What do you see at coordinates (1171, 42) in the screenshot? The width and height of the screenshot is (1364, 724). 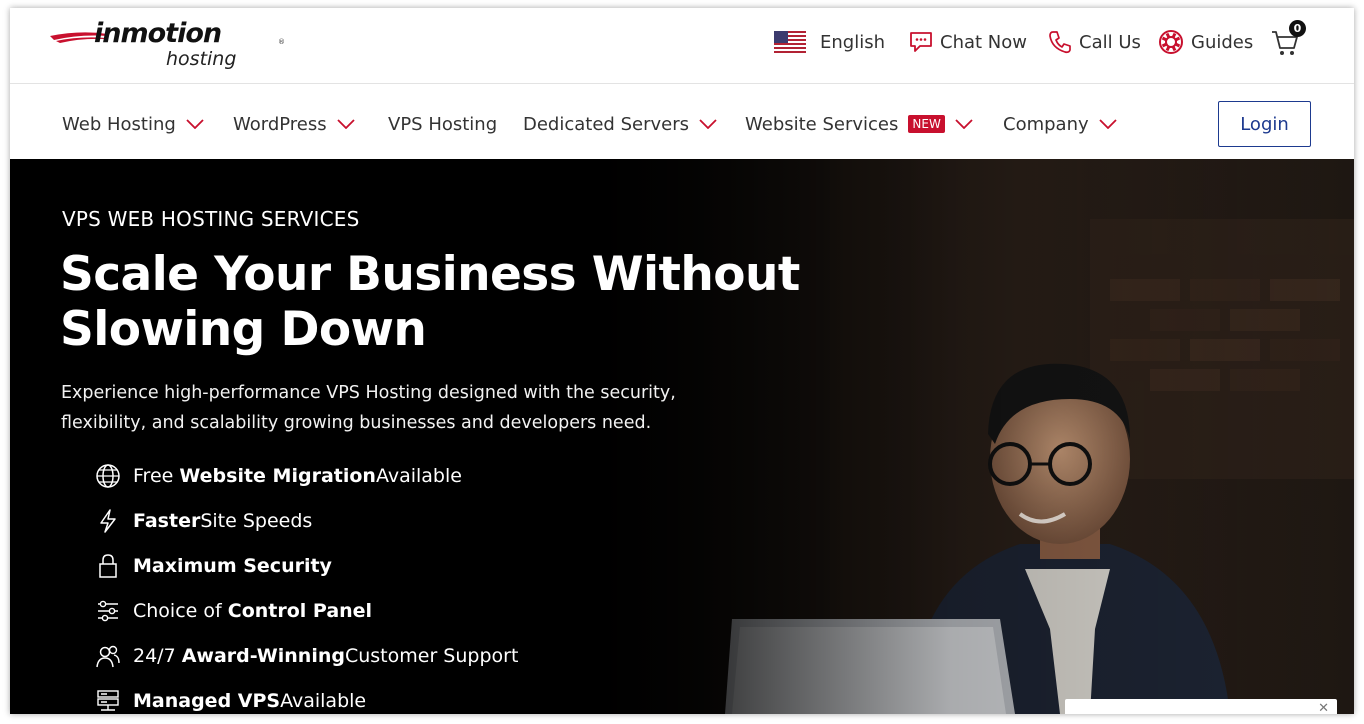 I see `lifebuoy-icon` at bounding box center [1171, 42].